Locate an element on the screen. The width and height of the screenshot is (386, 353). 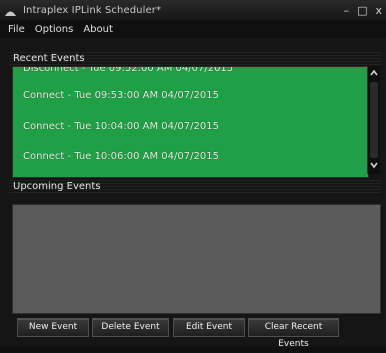
upcoming-events-header: Upcoming Events is located at coordinates (195, 187).